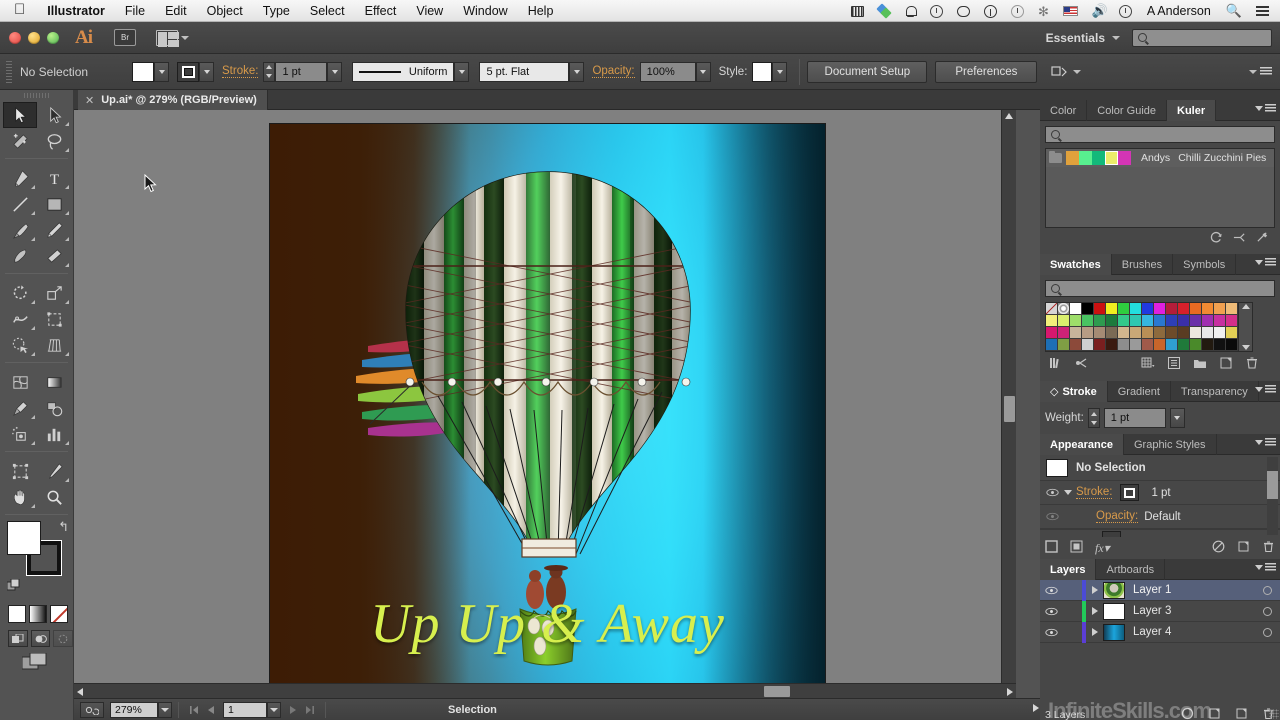 This screenshot has width=1280, height=720. What do you see at coordinates (1131, 569) in the screenshot?
I see `tab-artboards: Artboards` at bounding box center [1131, 569].